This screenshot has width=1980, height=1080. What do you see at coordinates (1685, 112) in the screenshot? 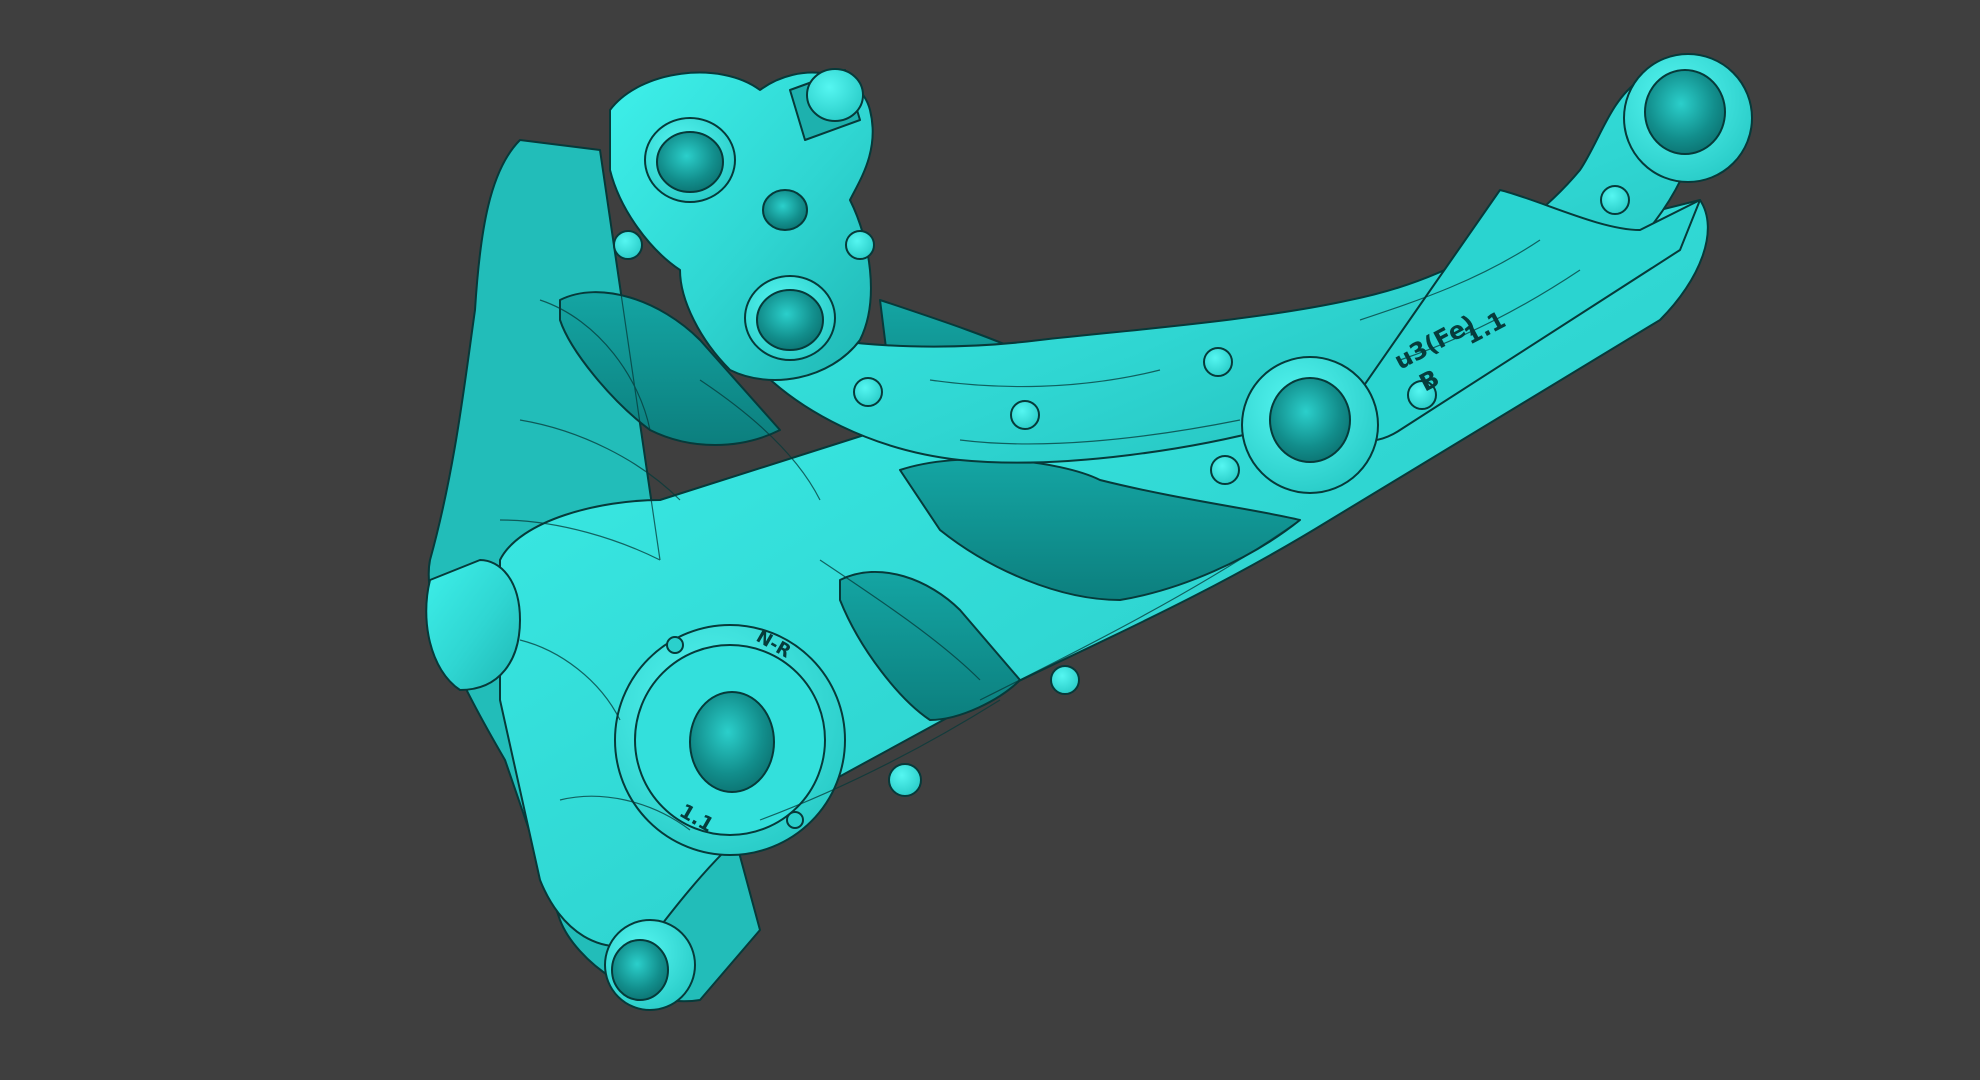
I see `right-boss-hole` at bounding box center [1685, 112].